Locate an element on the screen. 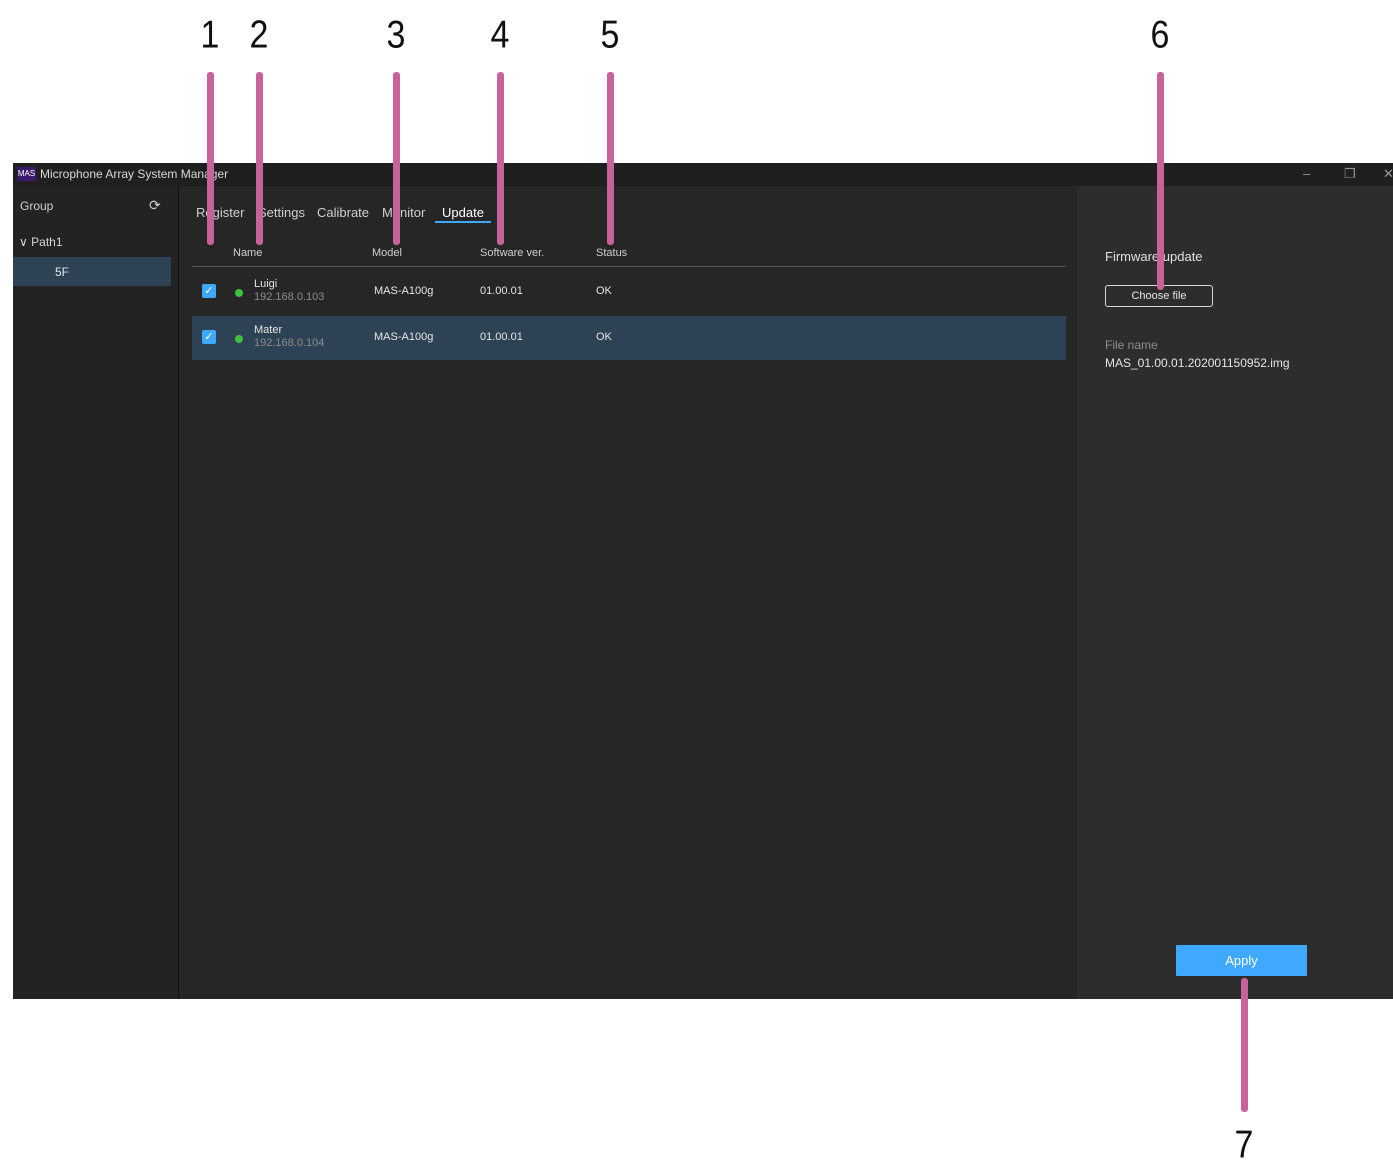 Image resolution: width=1393 pixels, height=1167 pixels. sidebar-item-5f: 5F is located at coordinates (92, 271).